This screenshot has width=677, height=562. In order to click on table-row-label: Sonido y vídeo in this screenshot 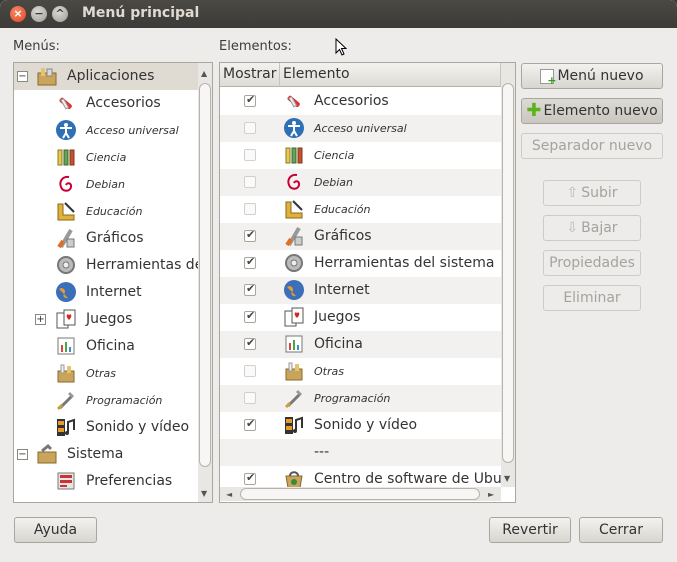, I will do `click(366, 425)`.